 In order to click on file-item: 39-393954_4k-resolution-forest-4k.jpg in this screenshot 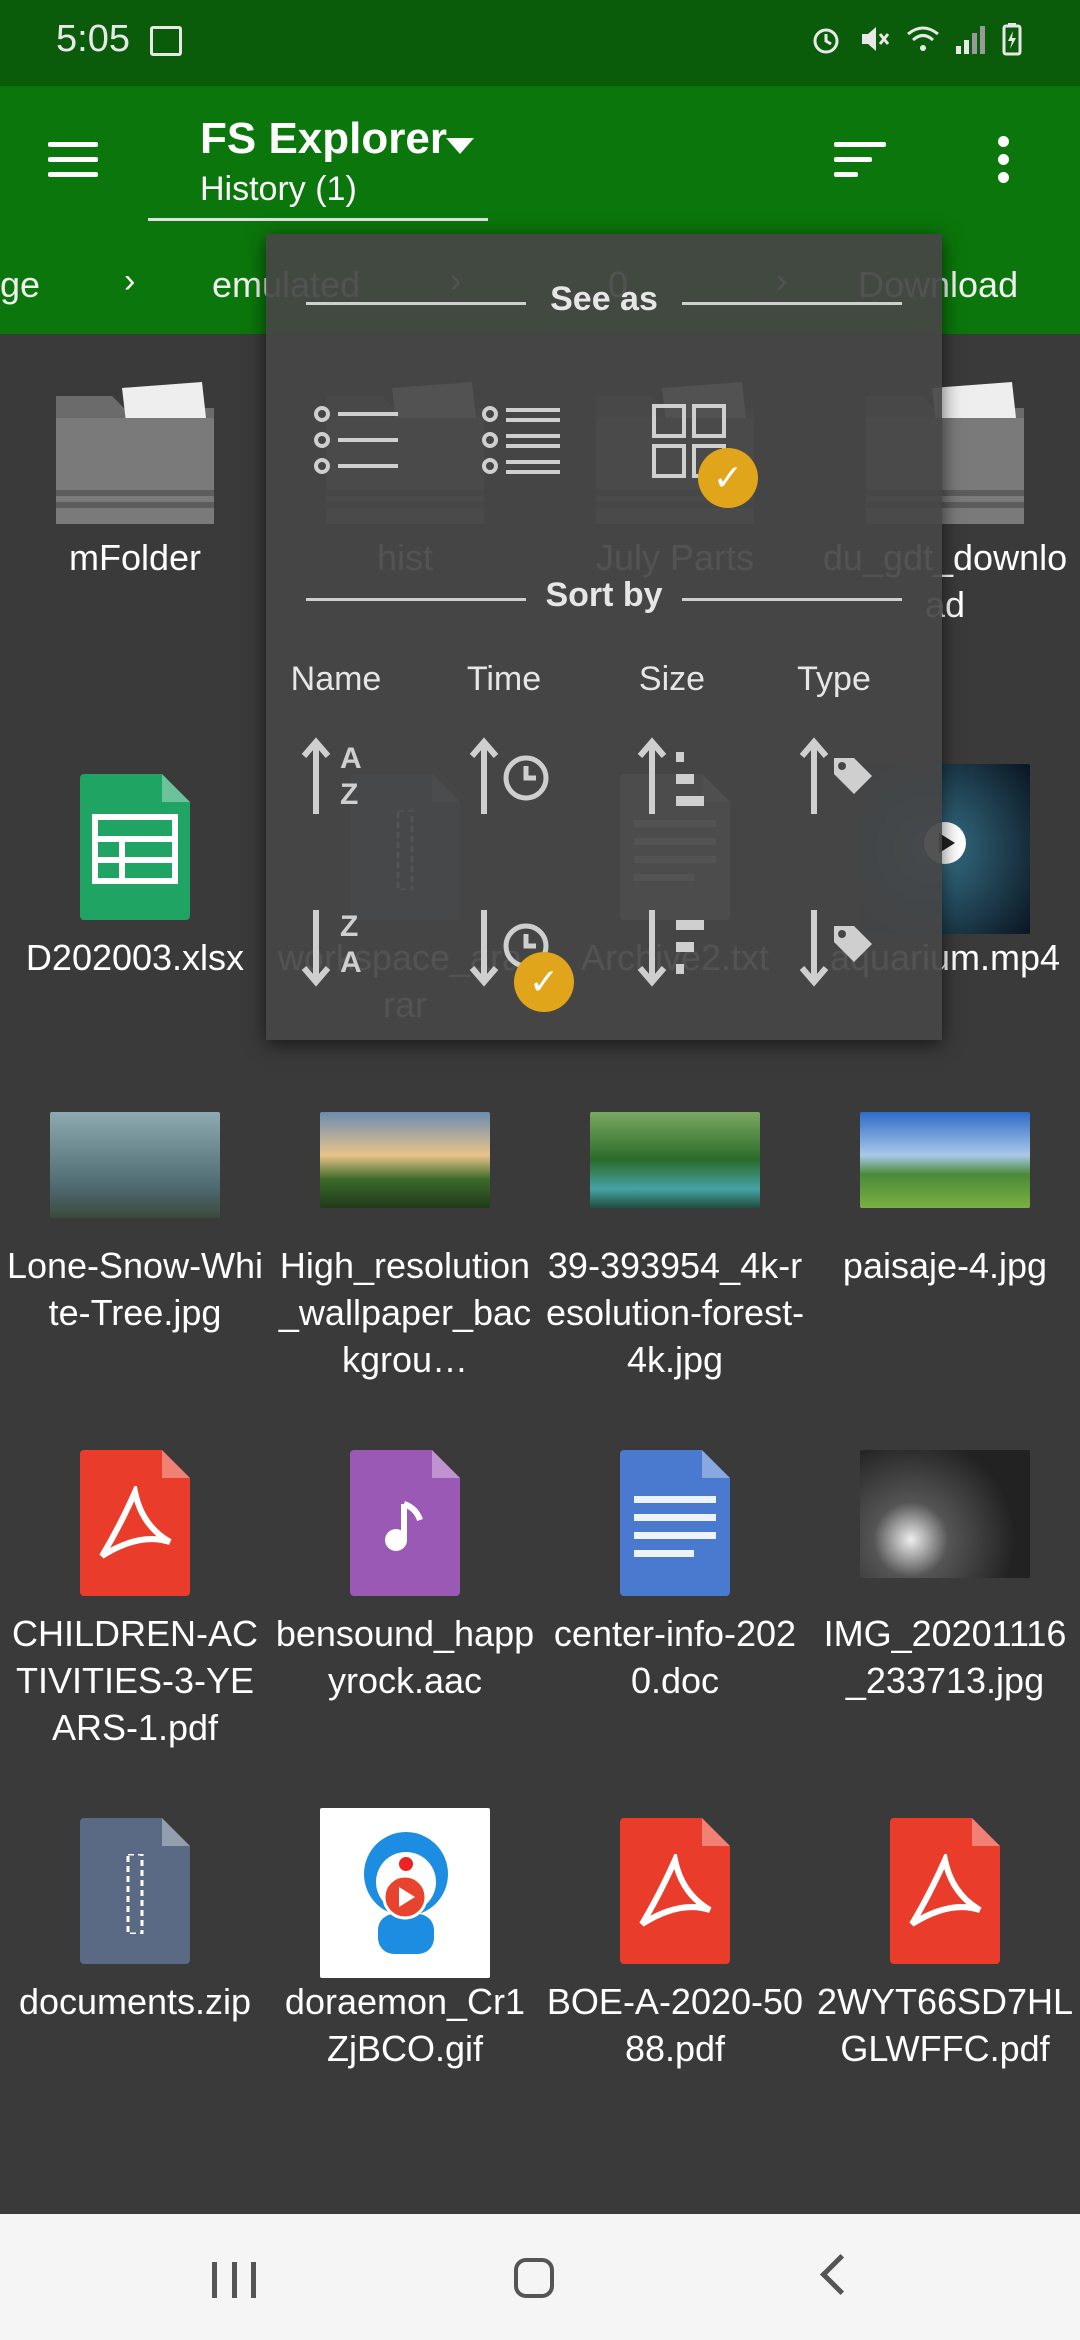, I will do `click(675, 1212)`.